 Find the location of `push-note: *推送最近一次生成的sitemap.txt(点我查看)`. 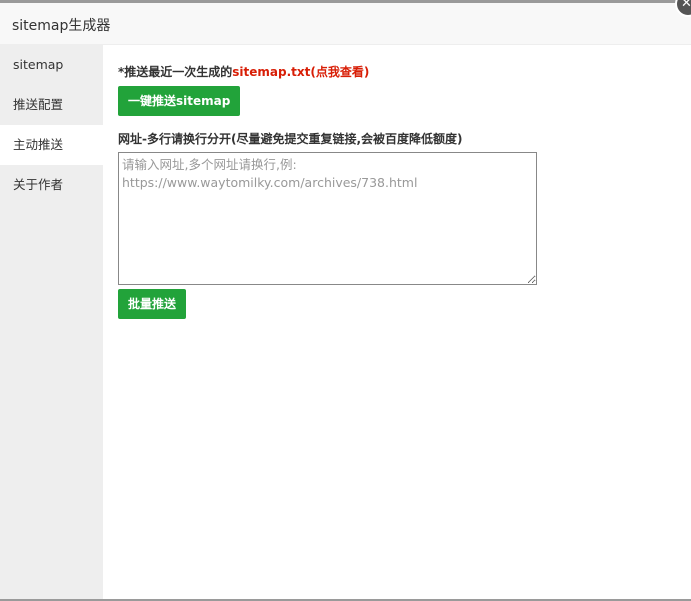

push-note: *推送最近一次生成的sitemap.txt(点我查看) is located at coordinates (404, 71).